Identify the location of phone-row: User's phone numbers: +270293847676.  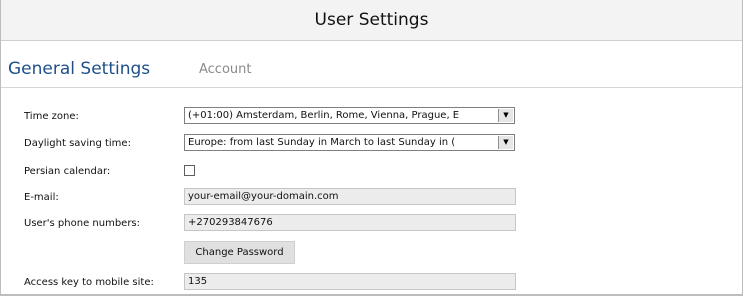
(371, 225).